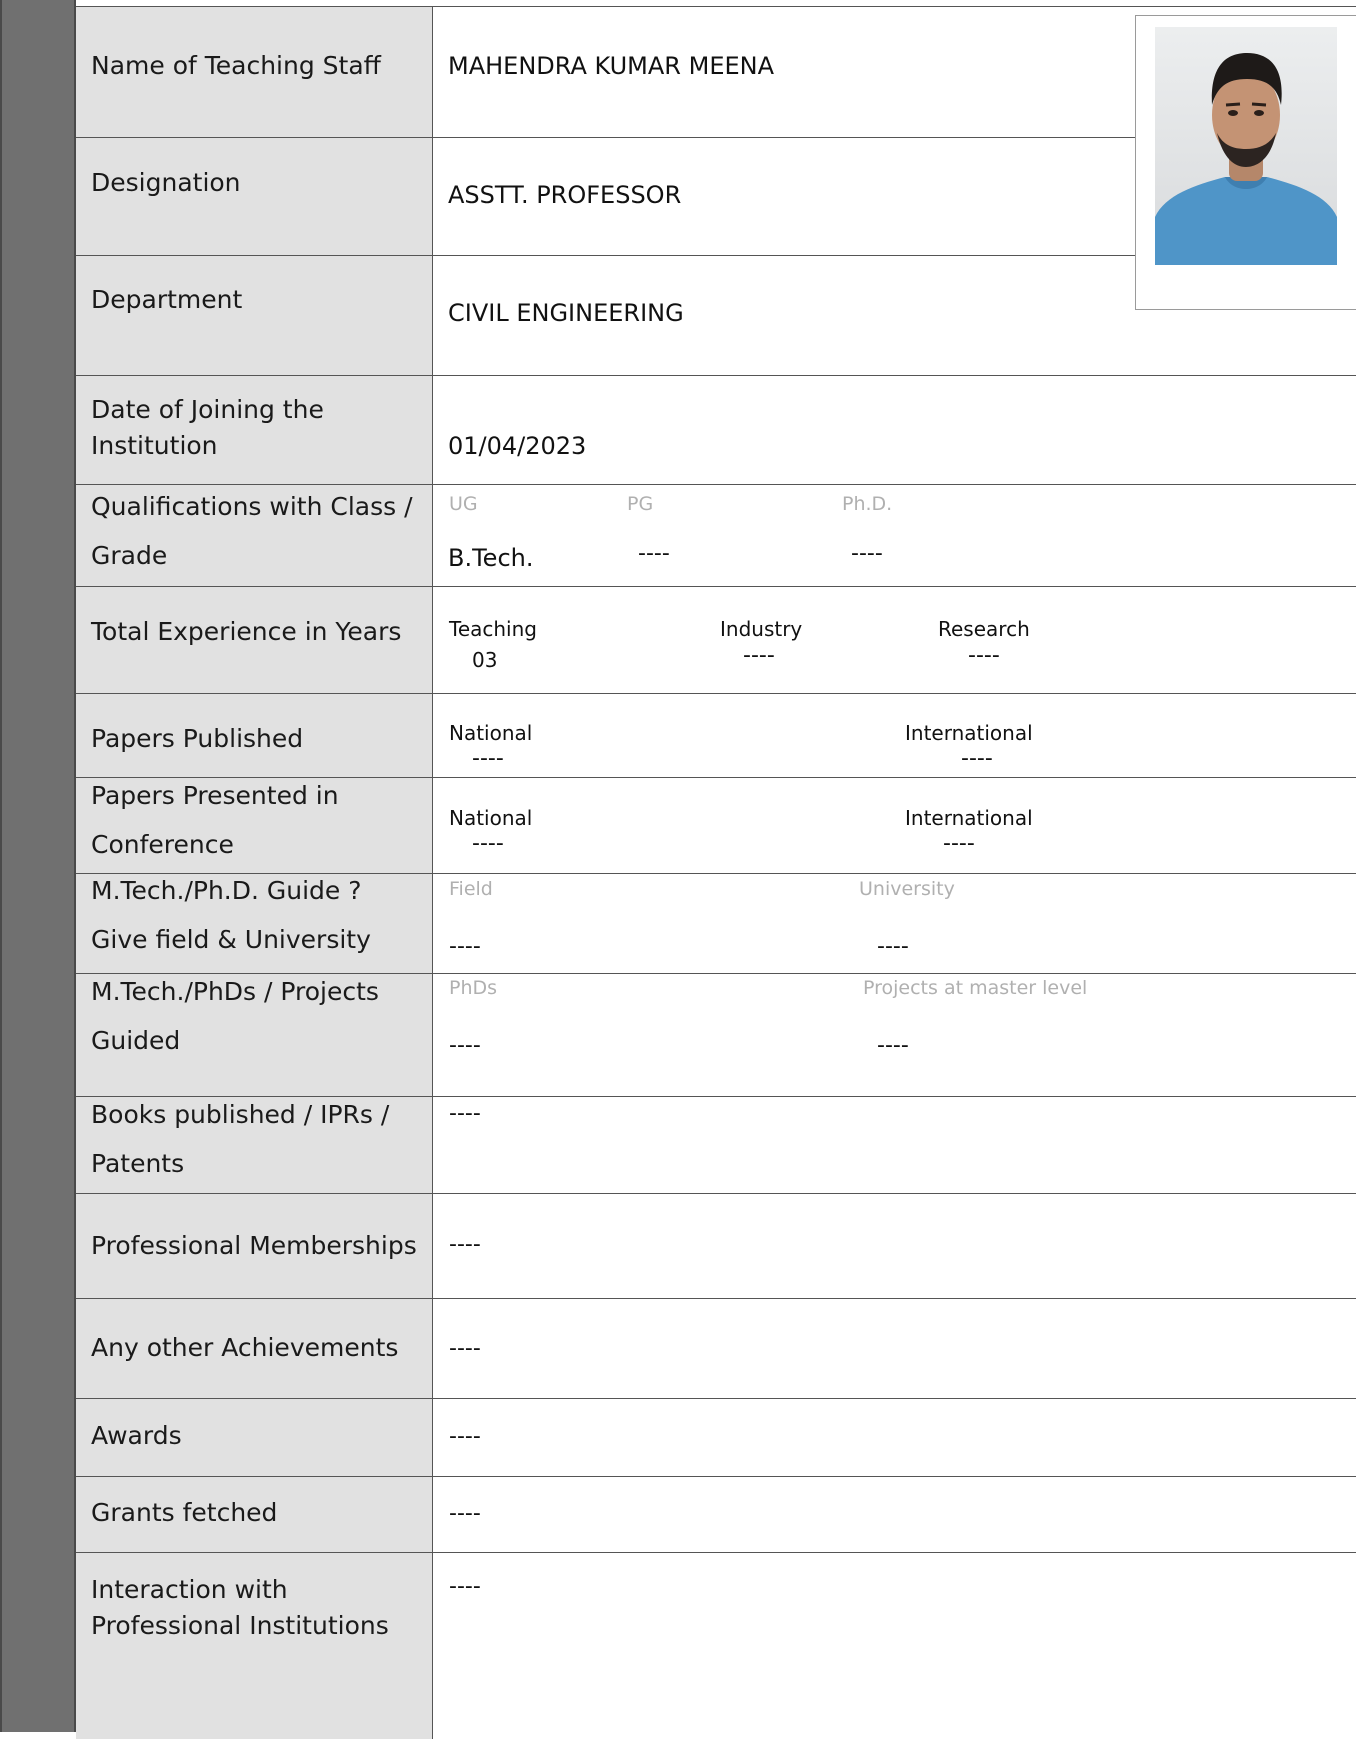 The width and height of the screenshot is (1356, 1739). I want to click on label-cell: Grants fetched, so click(254, 1514).